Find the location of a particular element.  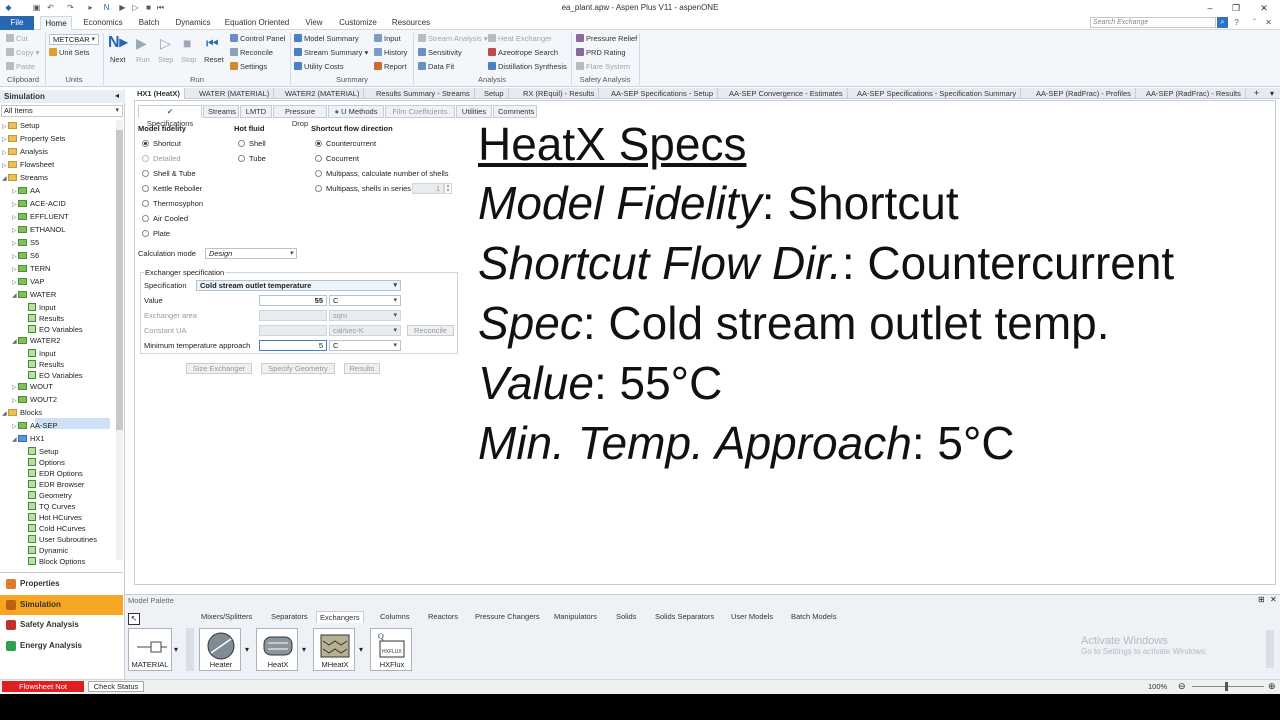

tree-item: ▷ WOUT is located at coordinates (57, 387).